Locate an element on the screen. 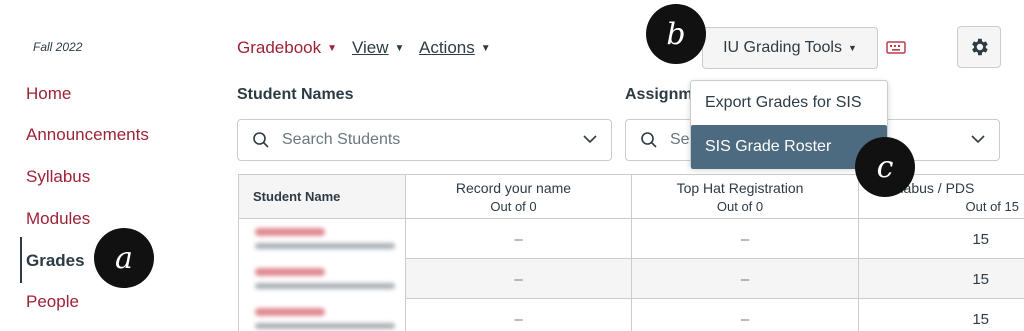  settings-button is located at coordinates (979, 47).